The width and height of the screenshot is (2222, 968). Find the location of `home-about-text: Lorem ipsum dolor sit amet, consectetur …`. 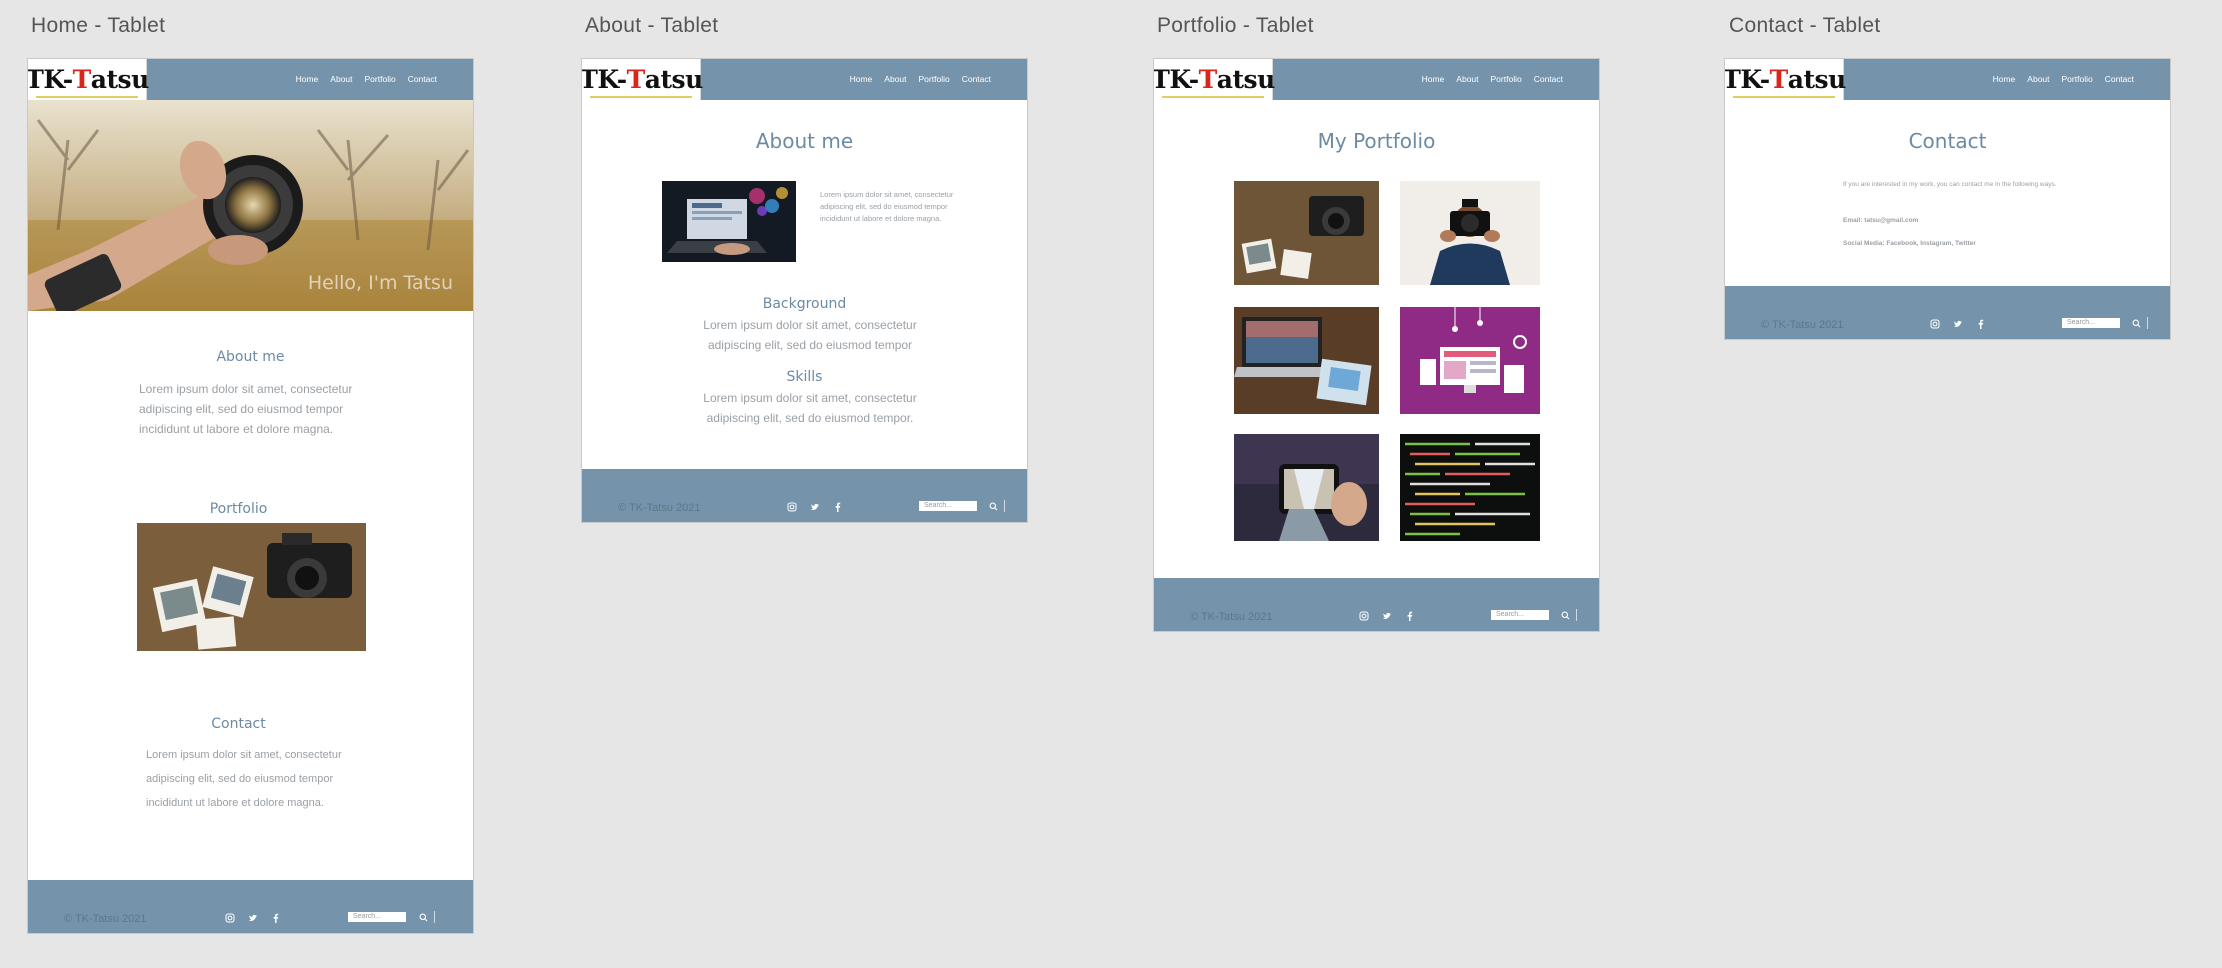

home-about-text: Lorem ipsum dolor sit amet, consectetur … is located at coordinates (246, 409).